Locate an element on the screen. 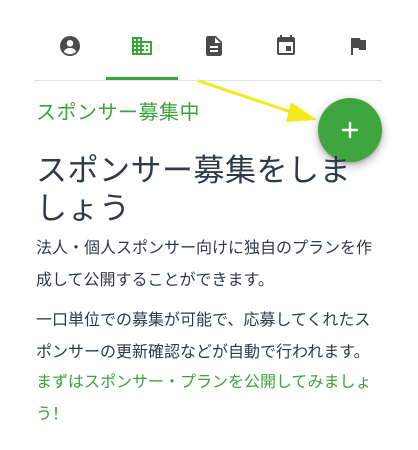  account-circle-icon is located at coordinates (70, 46).